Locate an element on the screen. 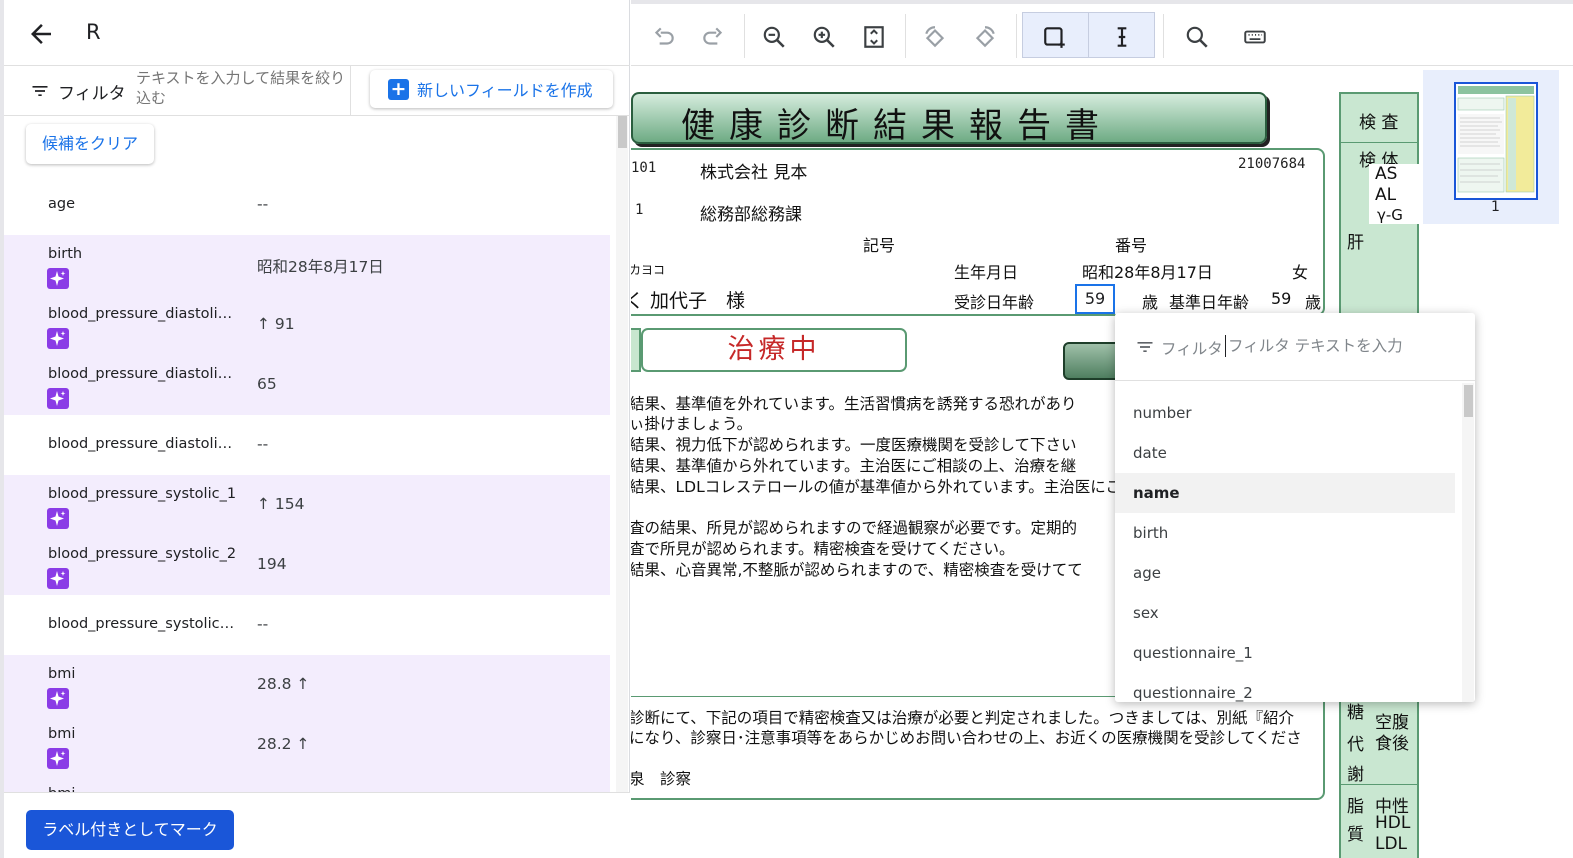  field-row: age -- is located at coordinates (307, 205).